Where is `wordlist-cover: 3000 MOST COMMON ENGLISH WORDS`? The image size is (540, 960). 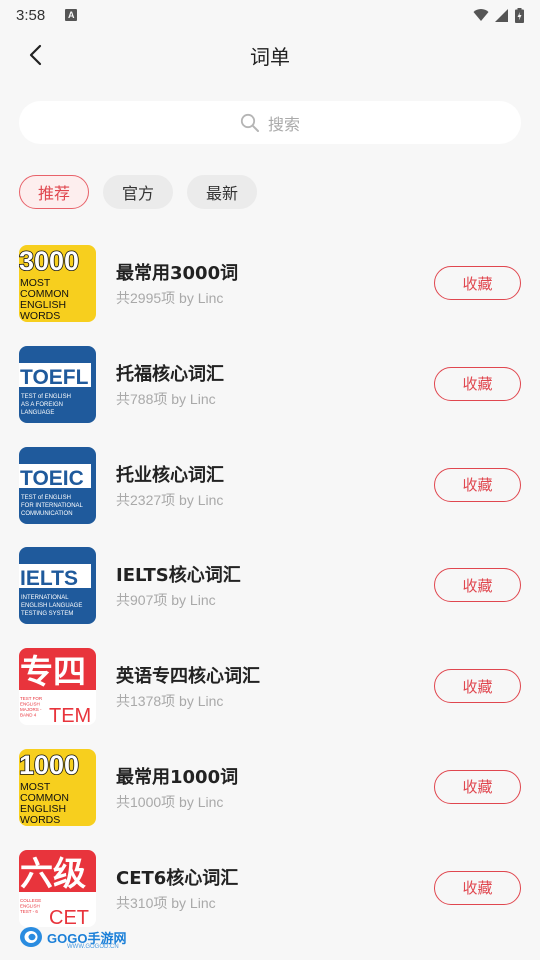 wordlist-cover: 3000 MOST COMMON ENGLISH WORDS is located at coordinates (57, 283).